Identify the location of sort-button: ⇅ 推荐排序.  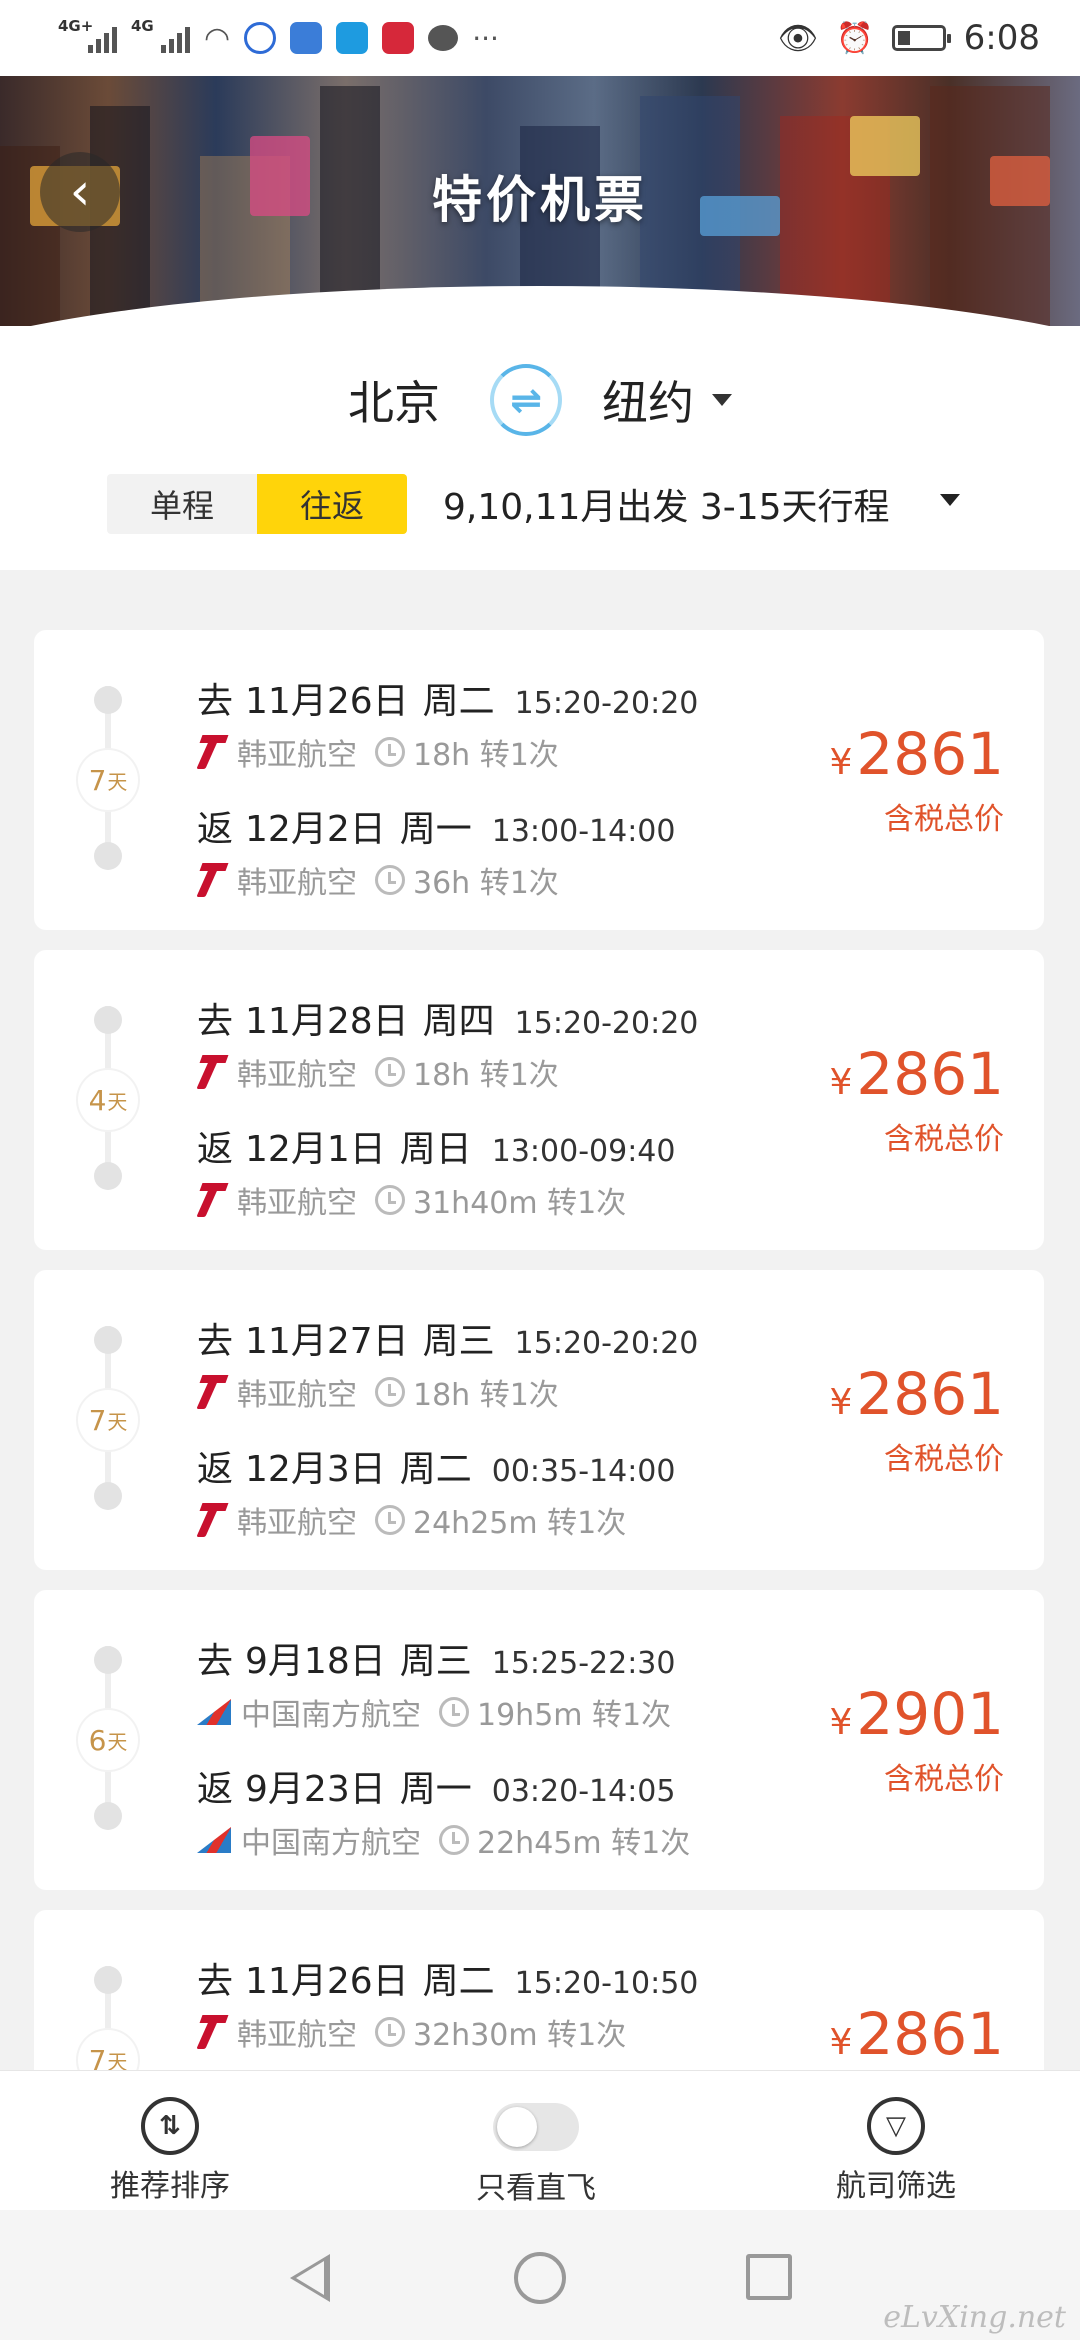
(170, 2151).